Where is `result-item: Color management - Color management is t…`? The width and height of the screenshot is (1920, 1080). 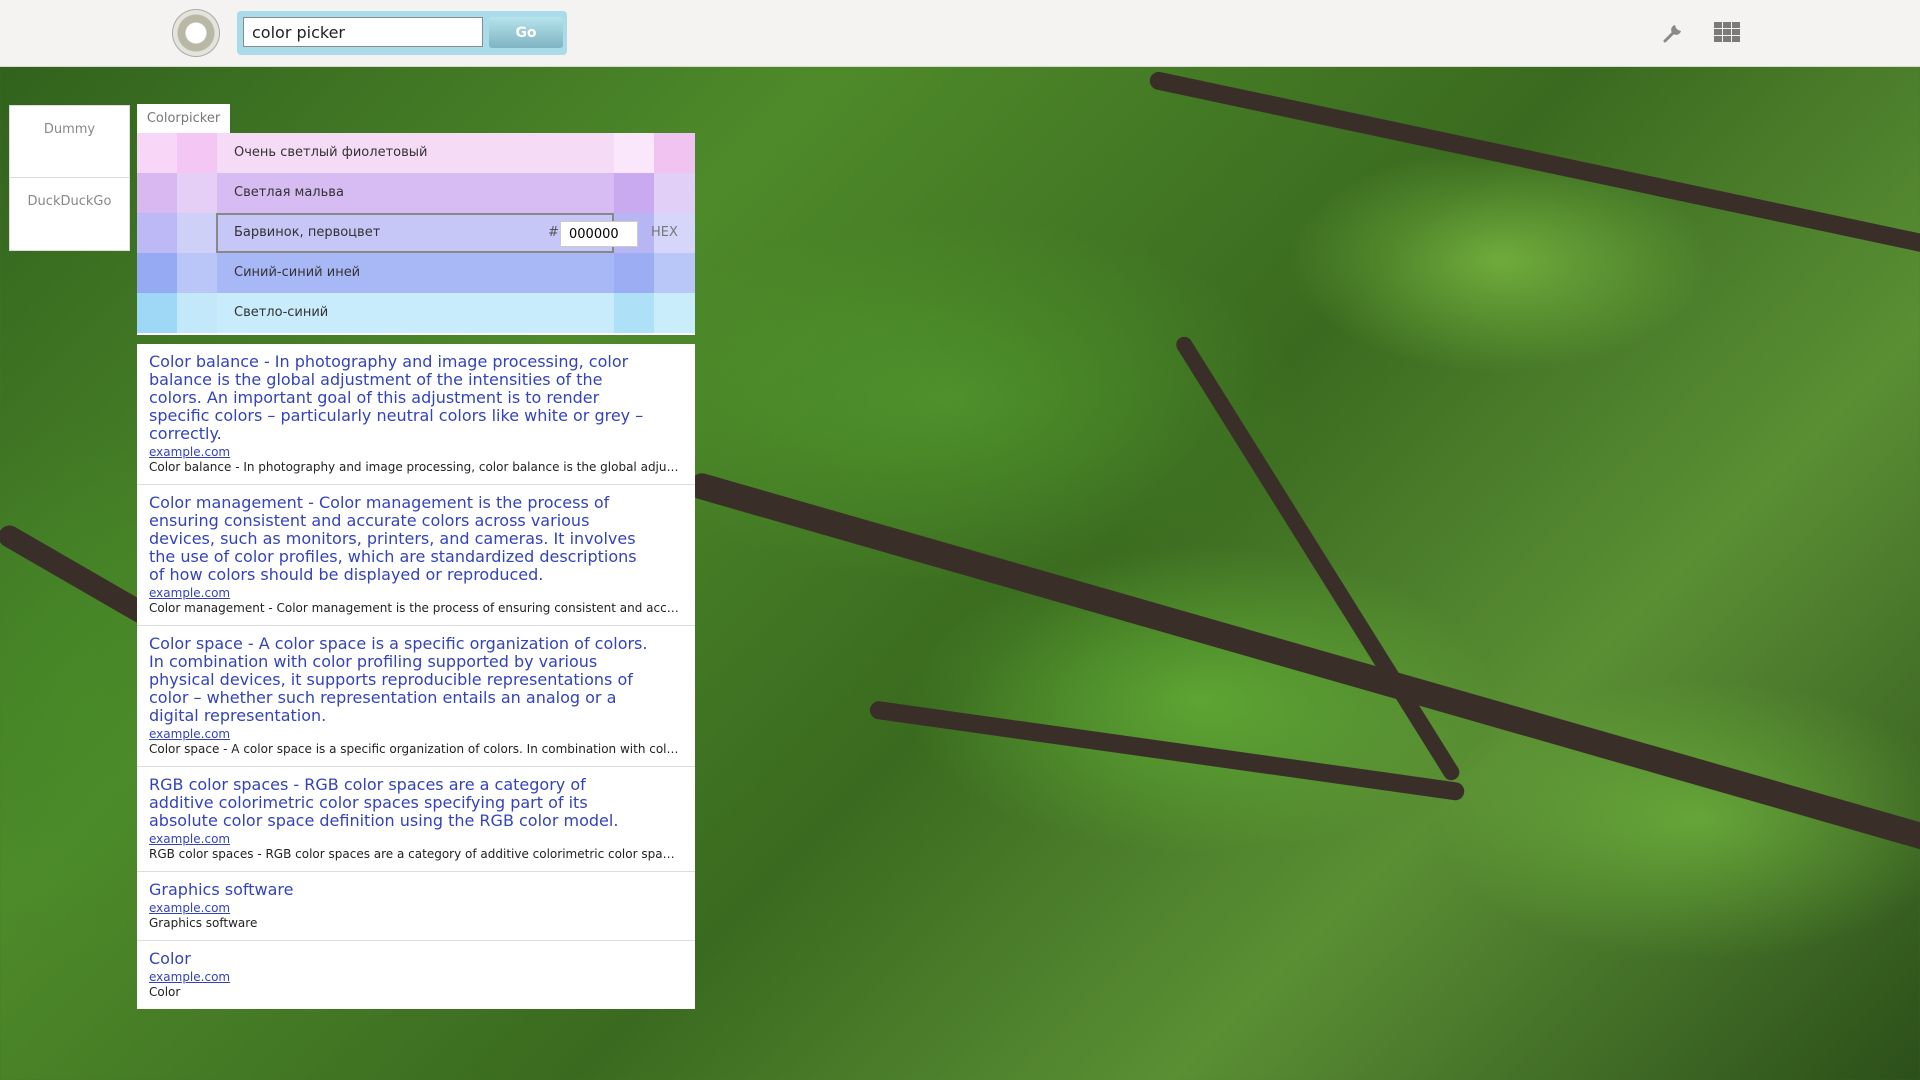 result-item: Color management - Color management is t… is located at coordinates (416, 555).